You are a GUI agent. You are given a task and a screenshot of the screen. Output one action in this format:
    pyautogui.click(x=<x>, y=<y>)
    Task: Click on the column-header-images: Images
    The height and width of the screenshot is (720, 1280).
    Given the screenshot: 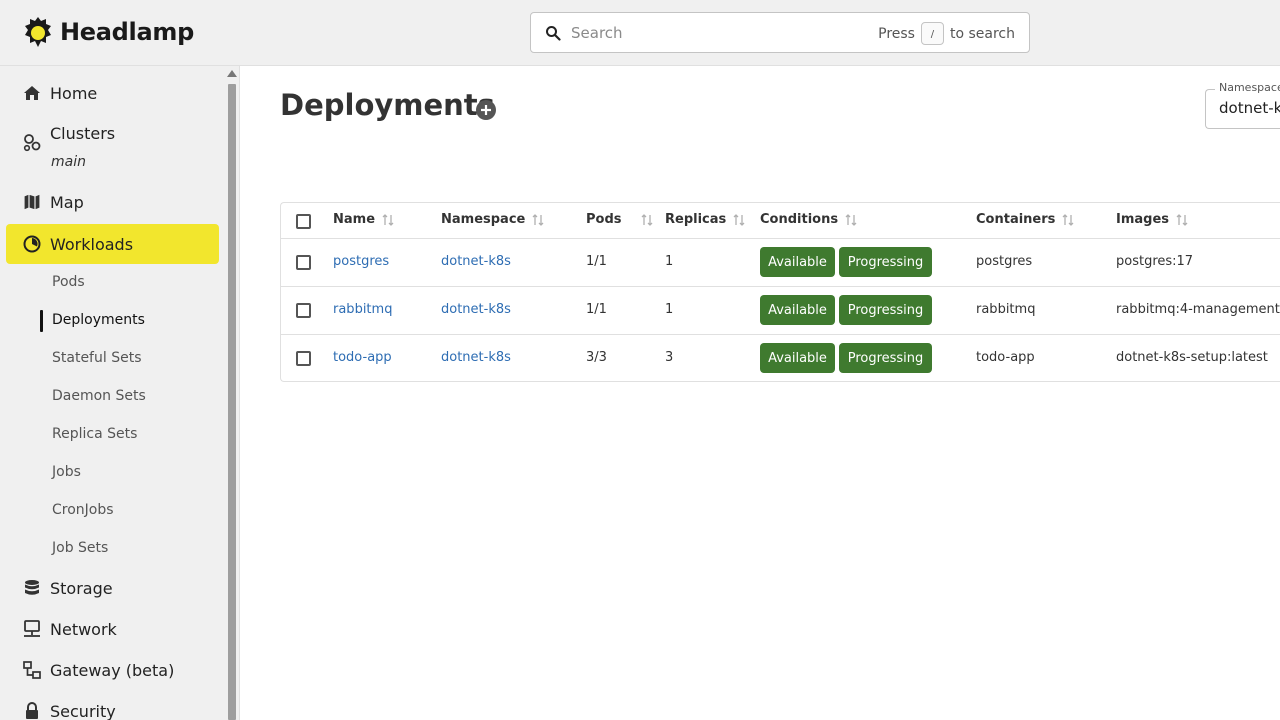 What is the action you would take?
    pyautogui.click(x=1152, y=219)
    